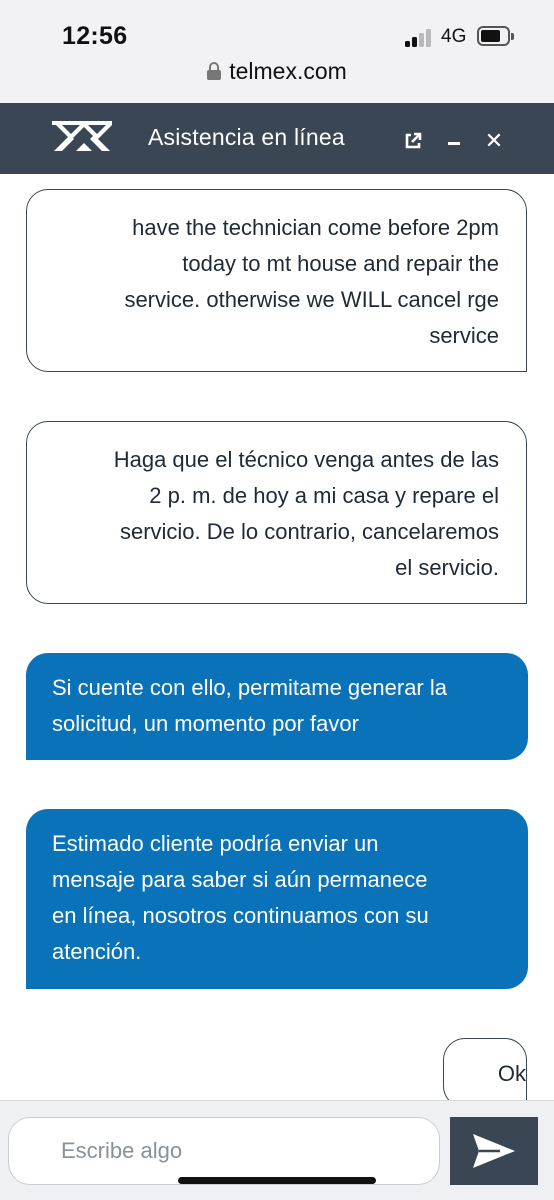  Describe the element at coordinates (464, 335) in the screenshot. I see `message-line: service` at that location.